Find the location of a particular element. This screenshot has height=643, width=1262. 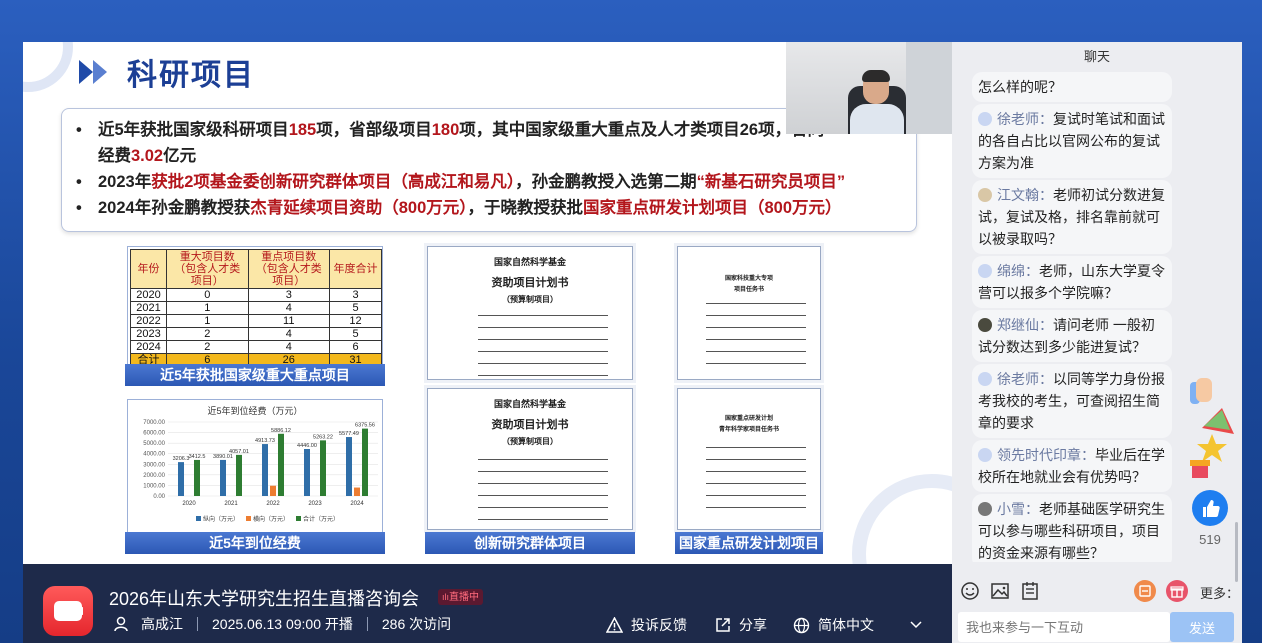

slide-title-text: 科研项目 is located at coordinates (191, 75).